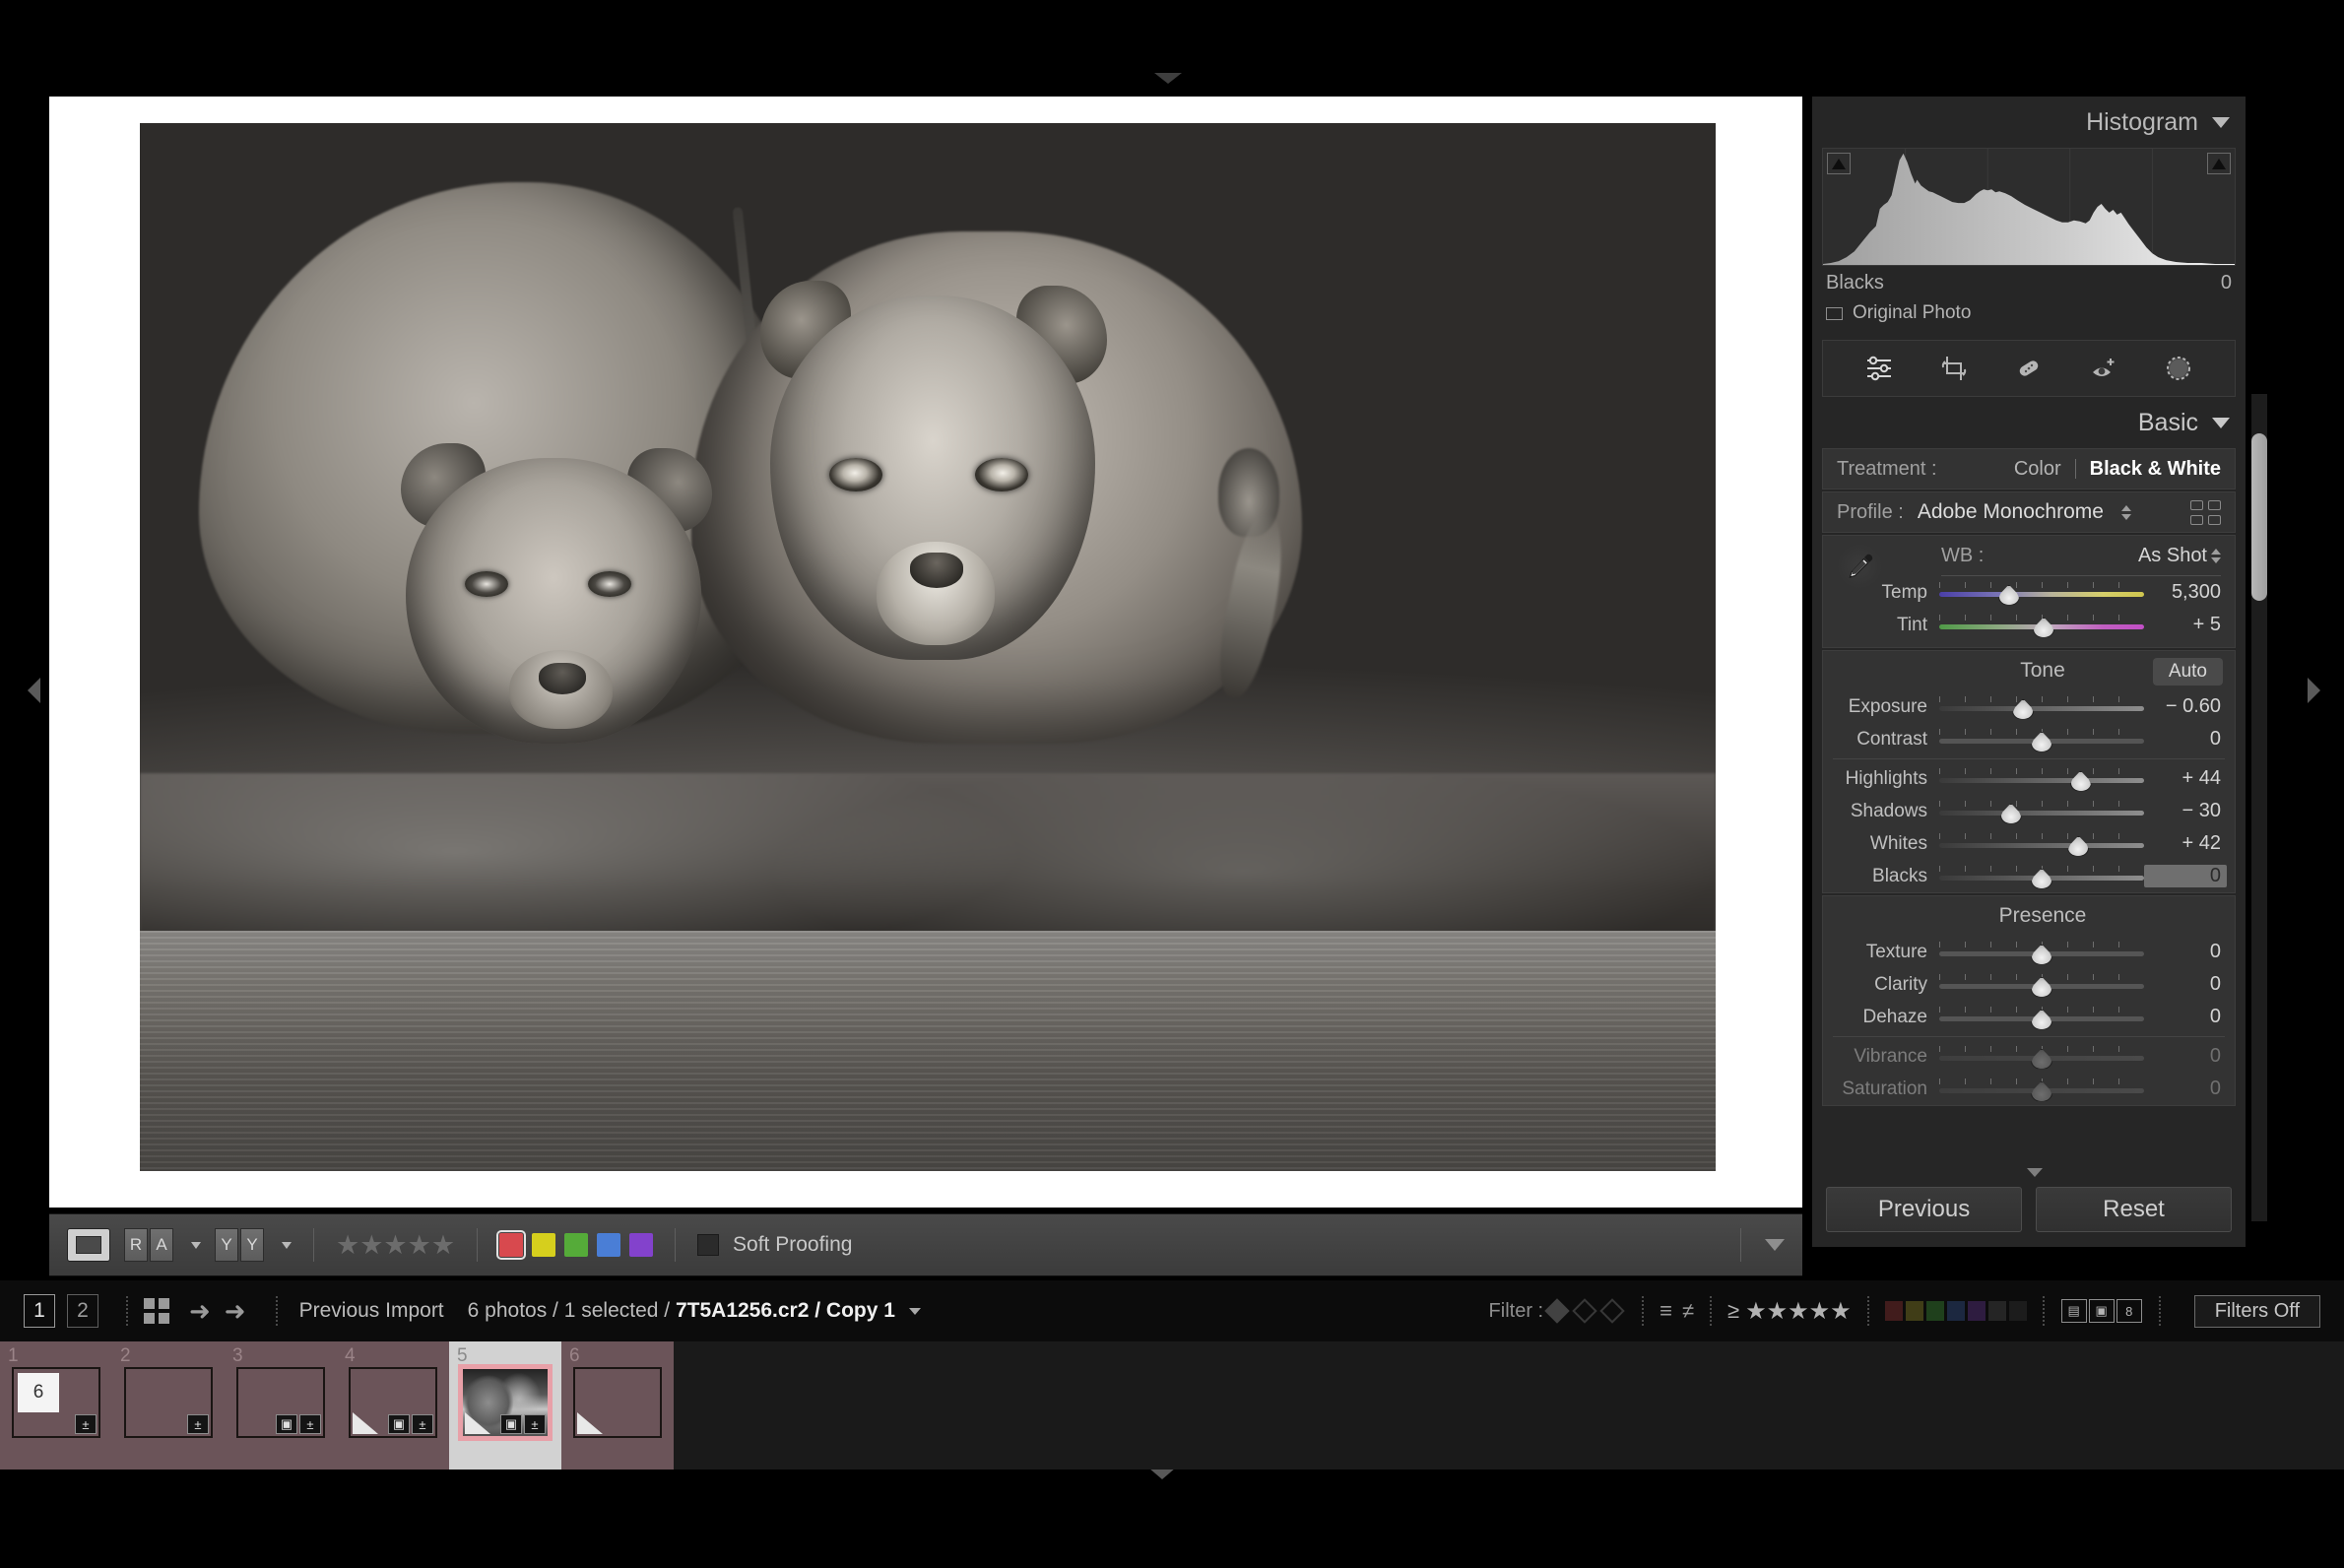  What do you see at coordinates (1879, 369) in the screenshot?
I see `edit-sliders-icon` at bounding box center [1879, 369].